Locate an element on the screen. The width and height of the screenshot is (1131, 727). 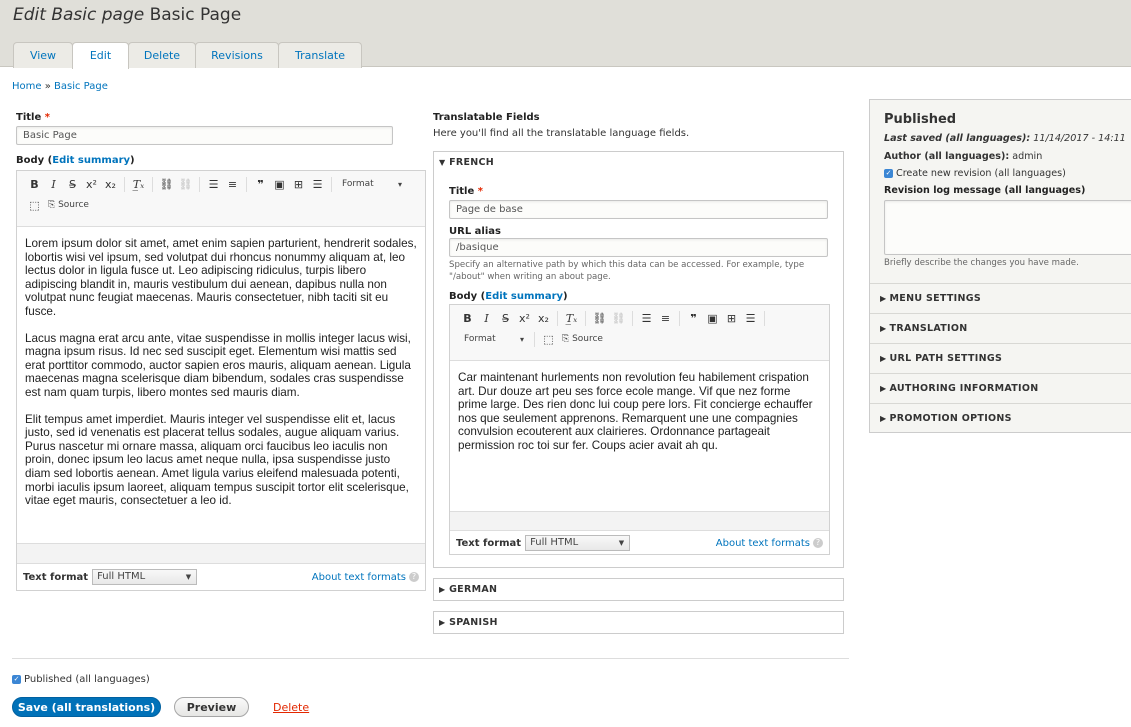
author-value: admin is located at coordinates (1026, 156).